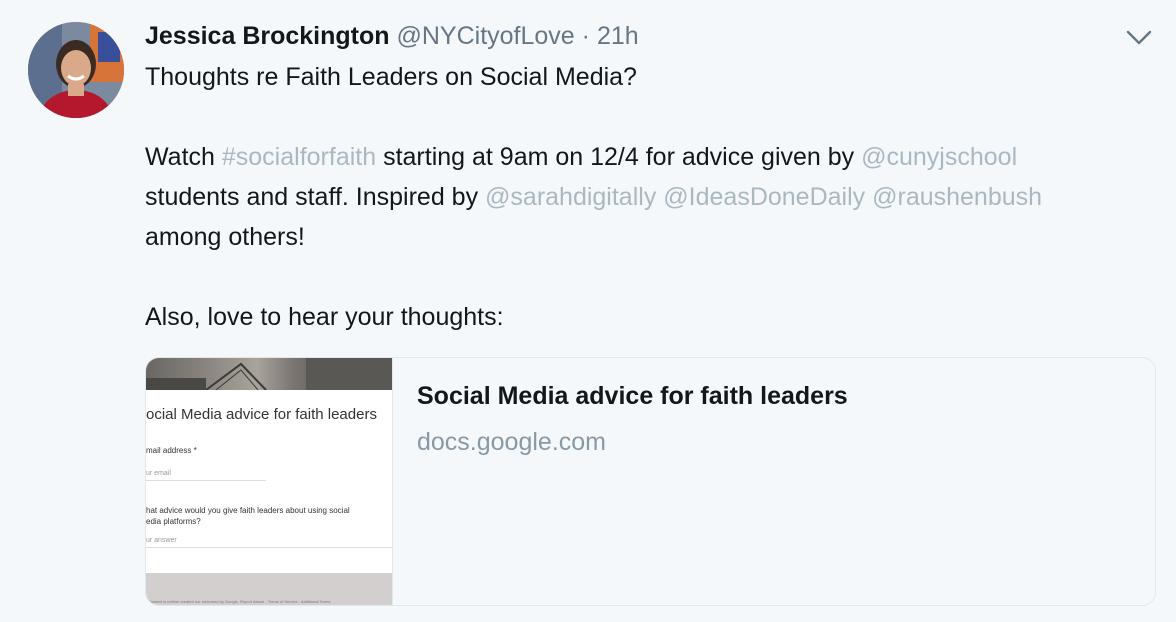  What do you see at coordinates (392, 36) in the screenshot?
I see `tweet-header: Jessica Brockington @NYCityofLove · 21h` at bounding box center [392, 36].